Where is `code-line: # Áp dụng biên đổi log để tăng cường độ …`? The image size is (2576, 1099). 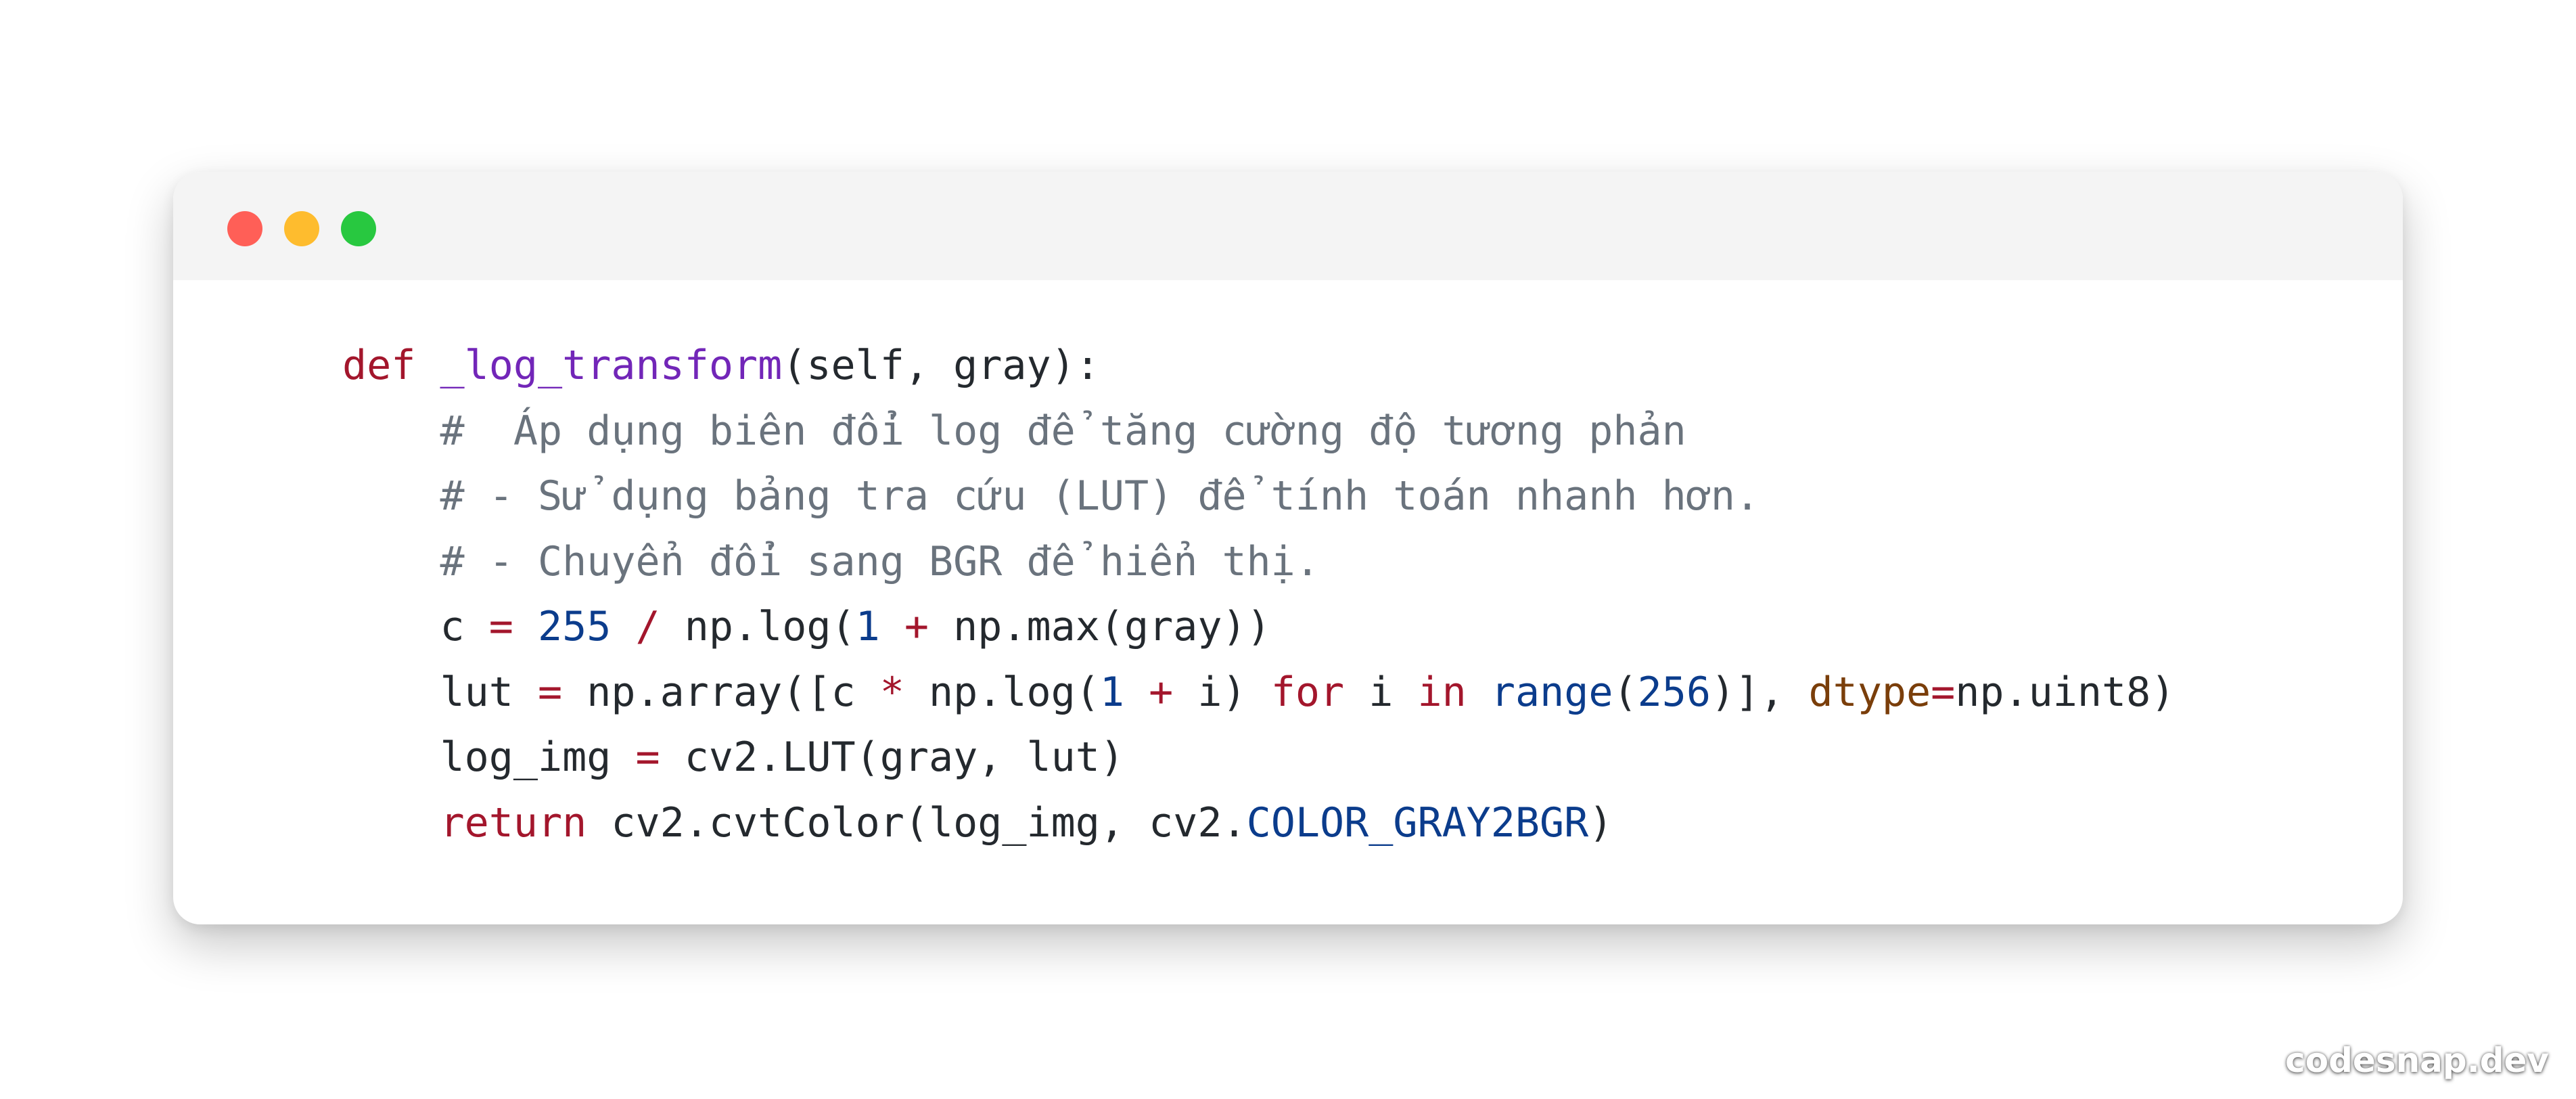
code-line: # Áp dụng biên đổi log để tăng cường độ … is located at coordinates (1258, 431).